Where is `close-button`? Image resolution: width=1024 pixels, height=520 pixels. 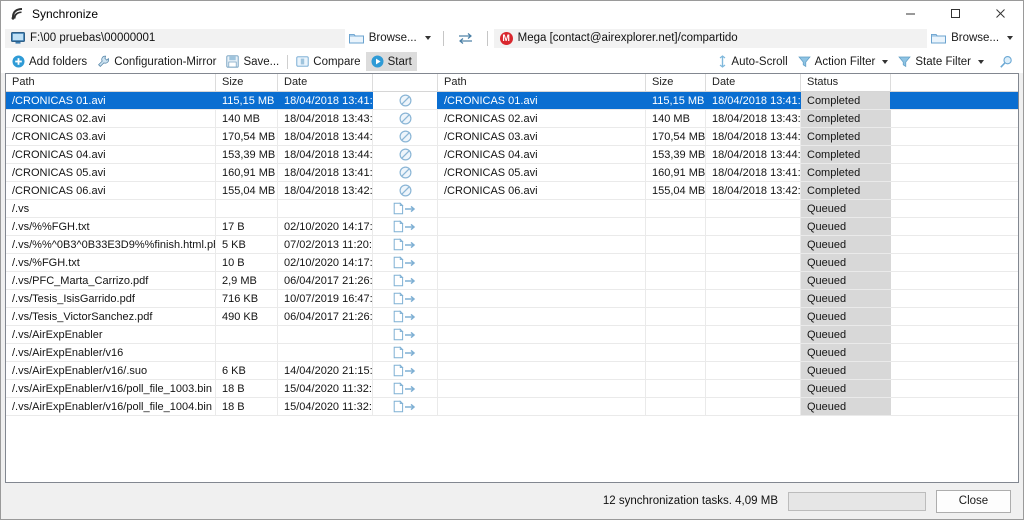
close-button is located at coordinates (1000, 13).